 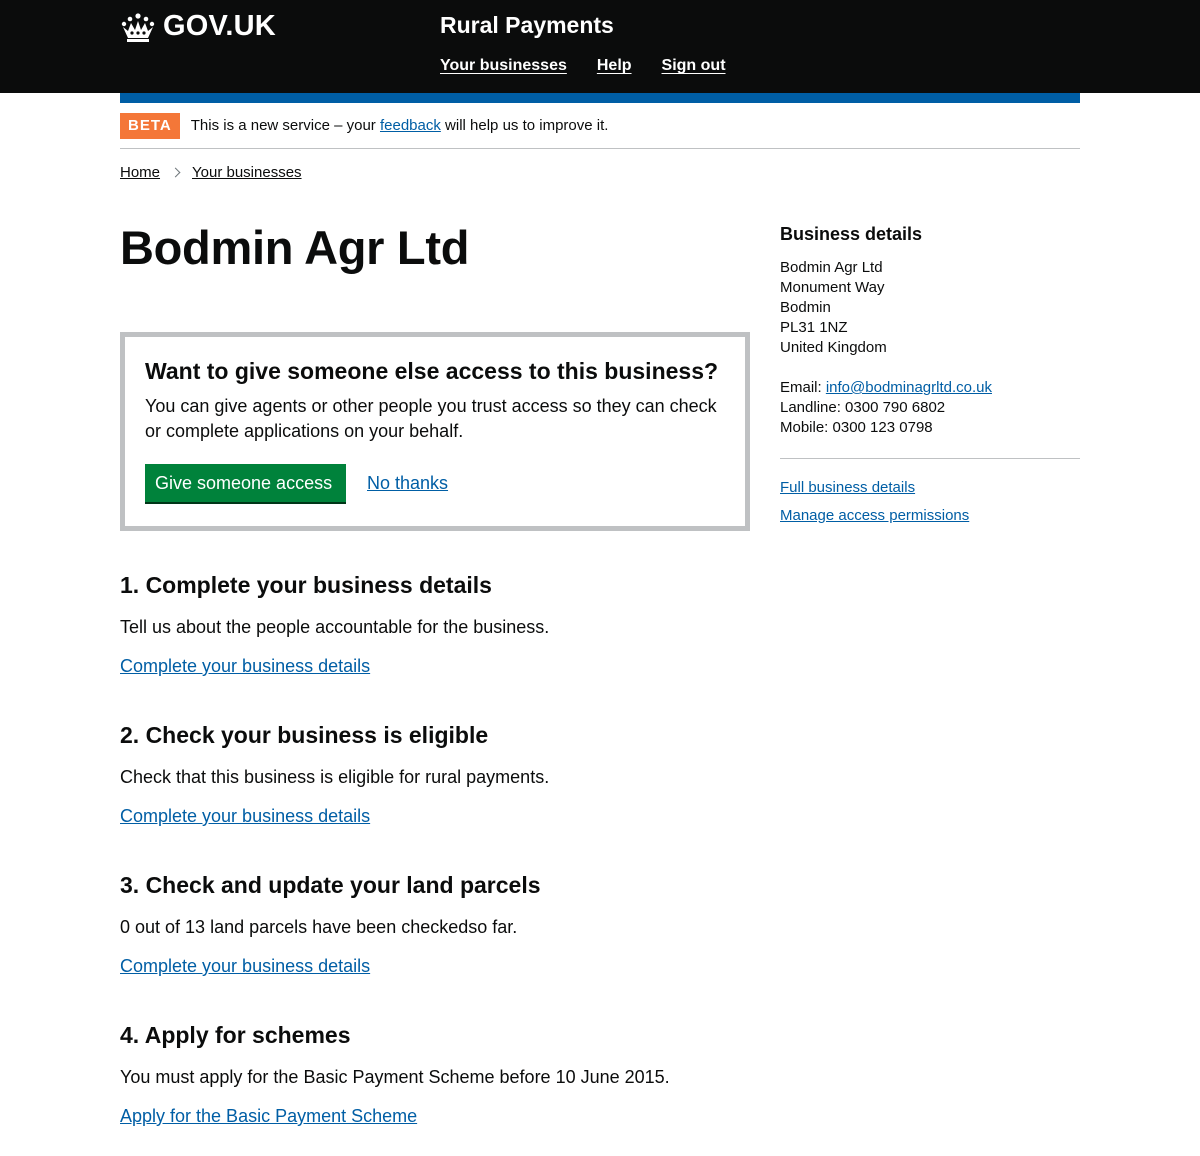 I want to click on crown-icon, so click(x=138, y=27).